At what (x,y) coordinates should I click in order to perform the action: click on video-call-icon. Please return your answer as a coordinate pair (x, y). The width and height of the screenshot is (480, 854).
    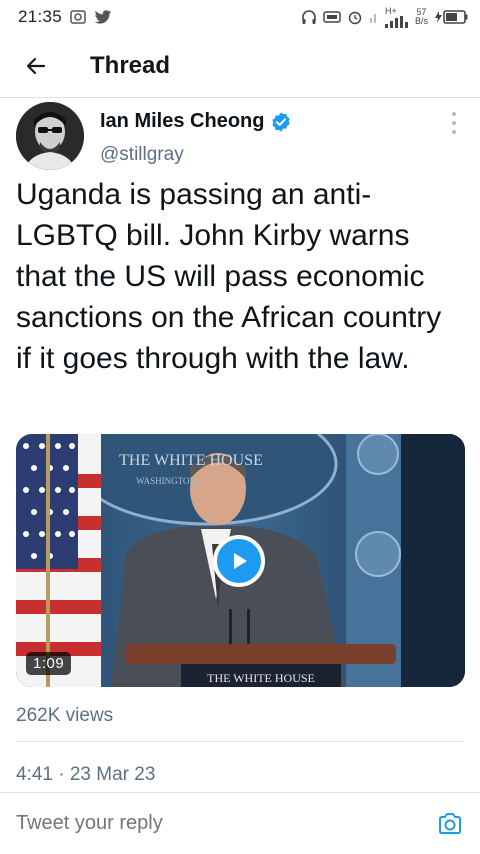
    Looking at the image, I should click on (332, 17).